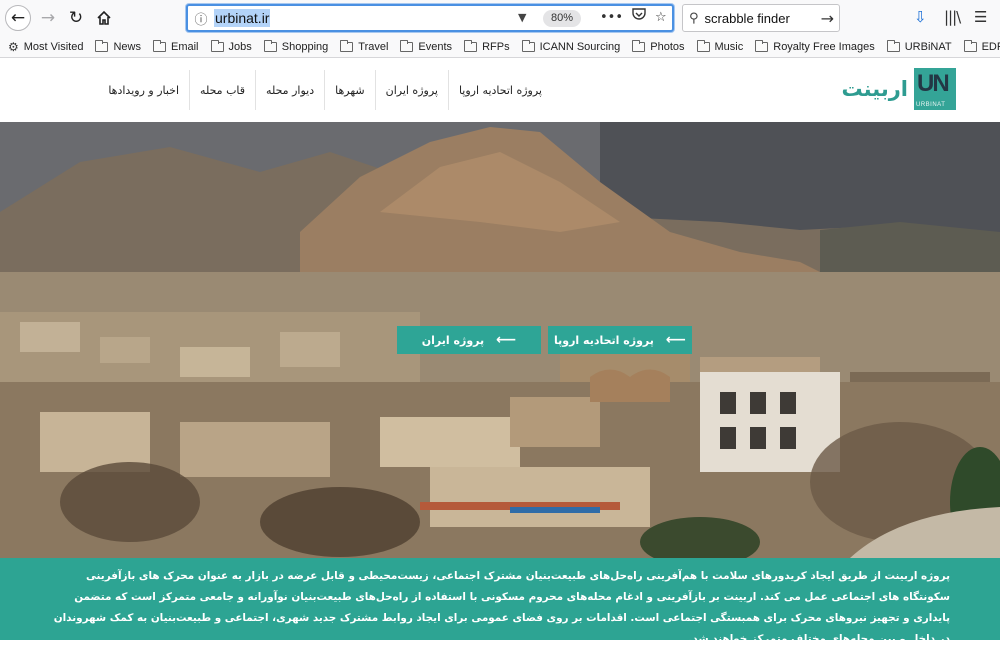 The width and height of the screenshot is (1000, 650). What do you see at coordinates (935, 89) in the screenshot?
I see `logo-mark: UN URBINAT` at bounding box center [935, 89].